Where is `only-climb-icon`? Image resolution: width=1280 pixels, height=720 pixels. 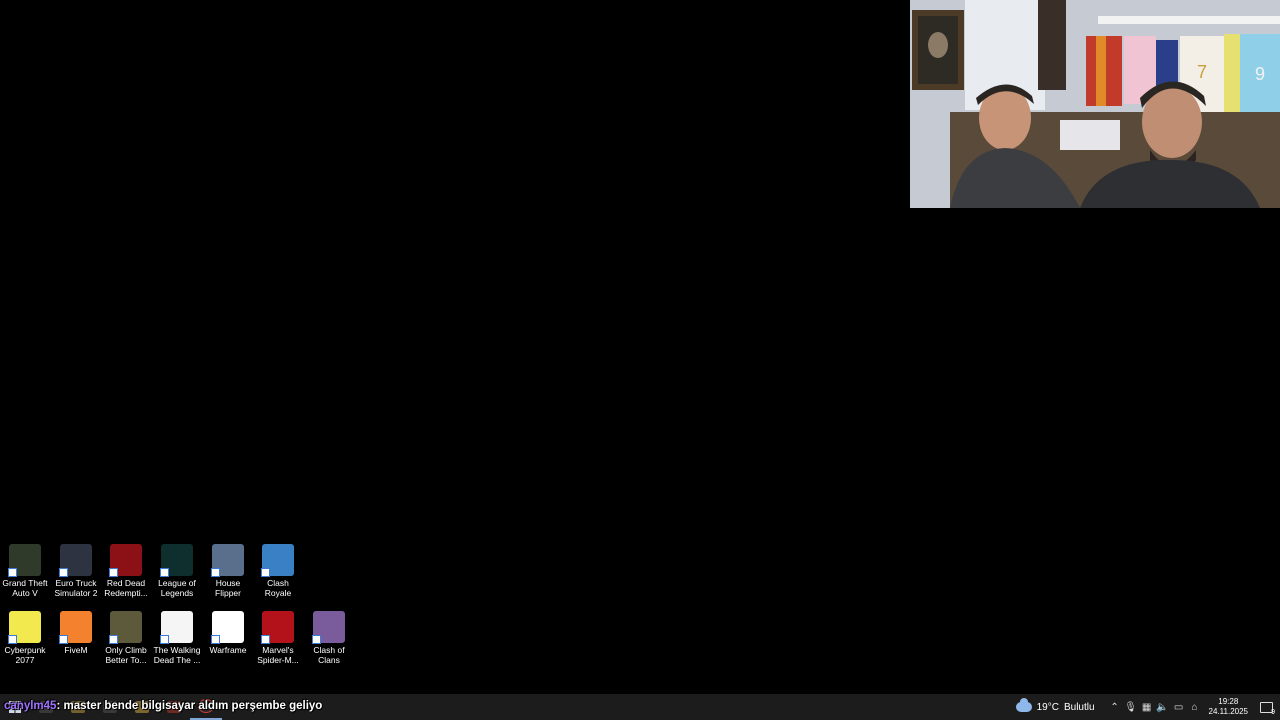 only-climb-icon is located at coordinates (125, 627).